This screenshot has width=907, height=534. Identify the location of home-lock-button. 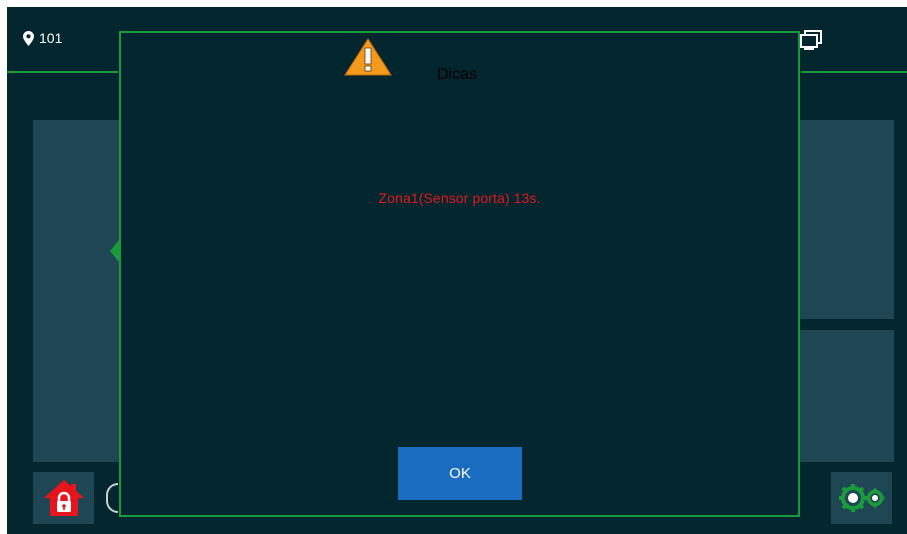
(63, 498).